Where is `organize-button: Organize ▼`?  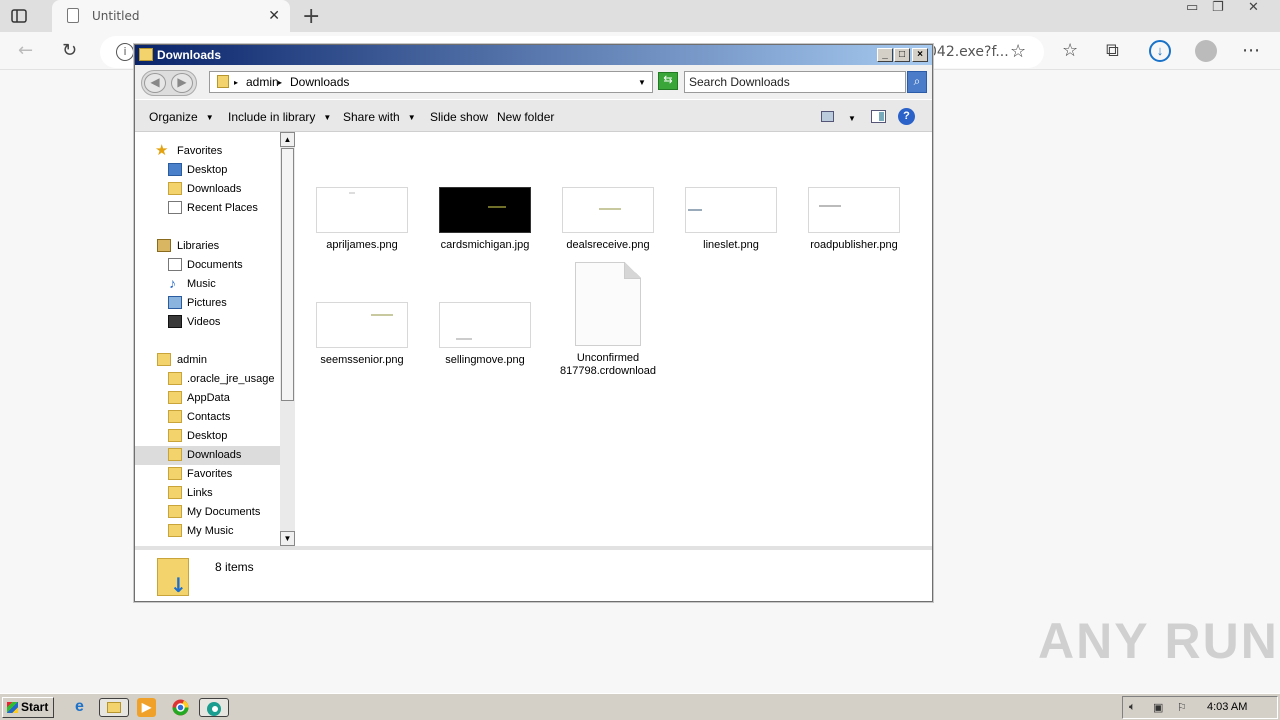 organize-button: Organize ▼ is located at coordinates (181, 117).